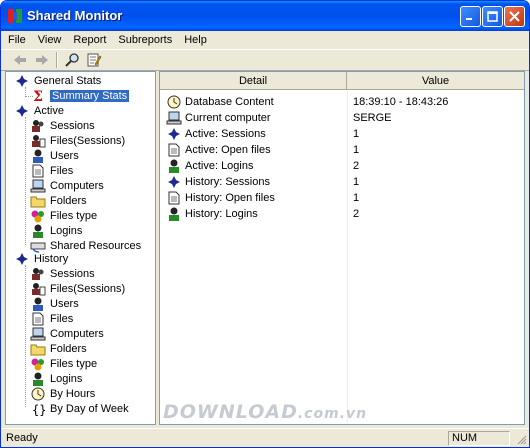  I want to click on status-bar: Ready NUM, so click(265, 437).